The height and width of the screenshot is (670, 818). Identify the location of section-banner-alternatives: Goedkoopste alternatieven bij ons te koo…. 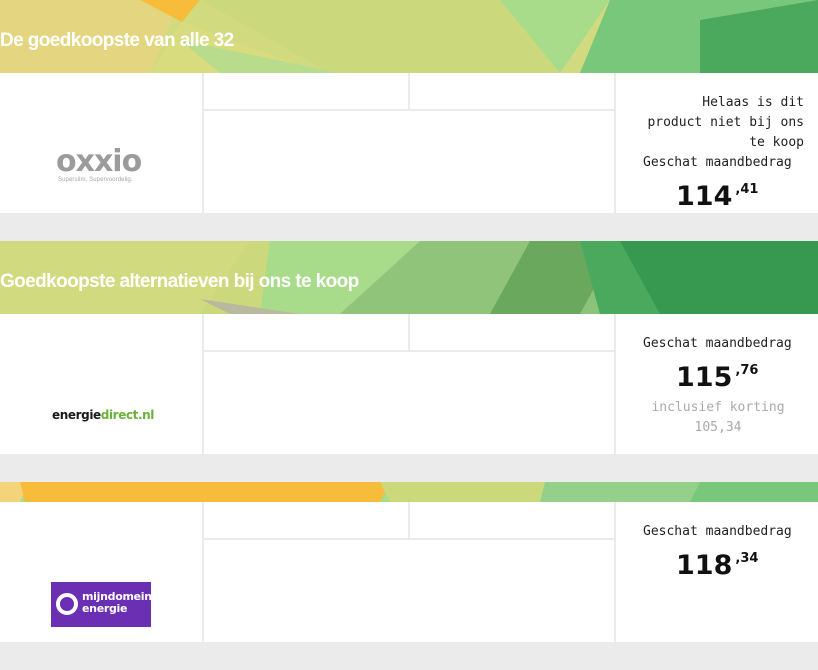
(409, 277).